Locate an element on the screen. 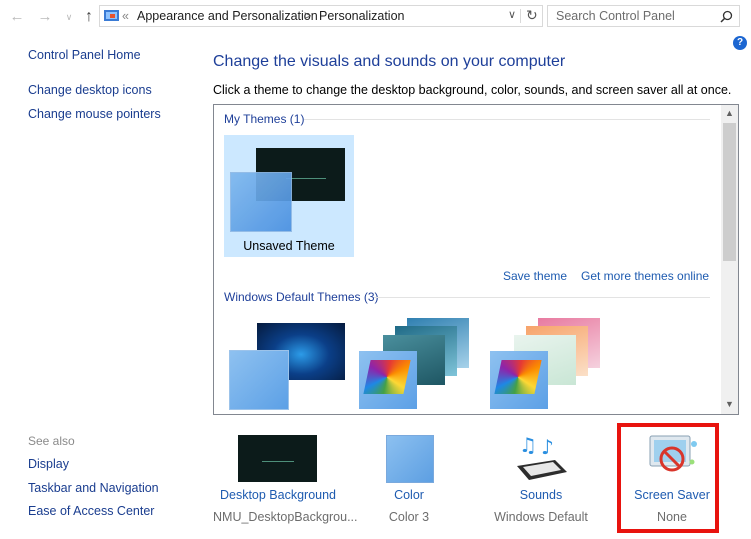  color-item: Color Color 3 is located at coordinates (409, 480).